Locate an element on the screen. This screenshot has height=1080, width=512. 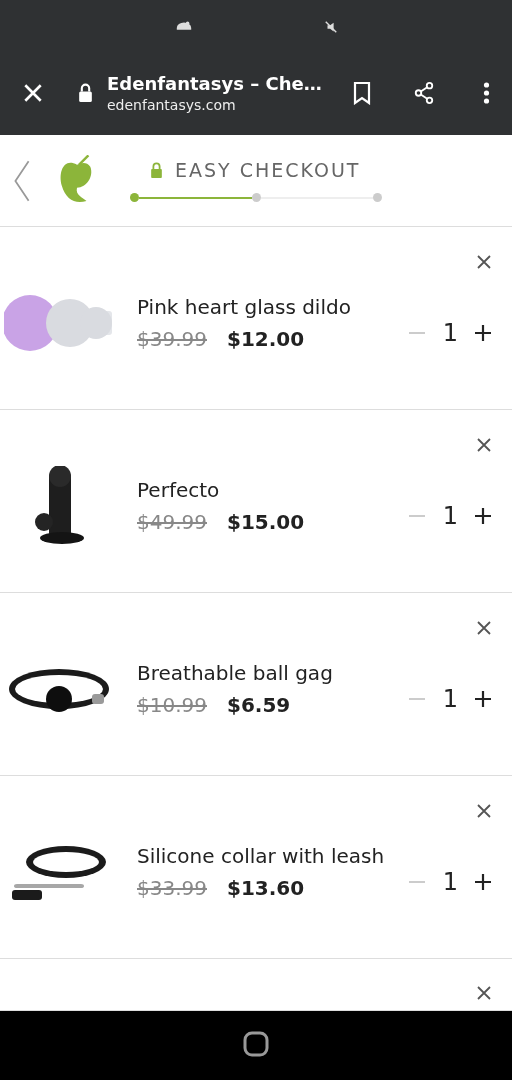
sale-price: $15.00 is located at coordinates (266, 522).